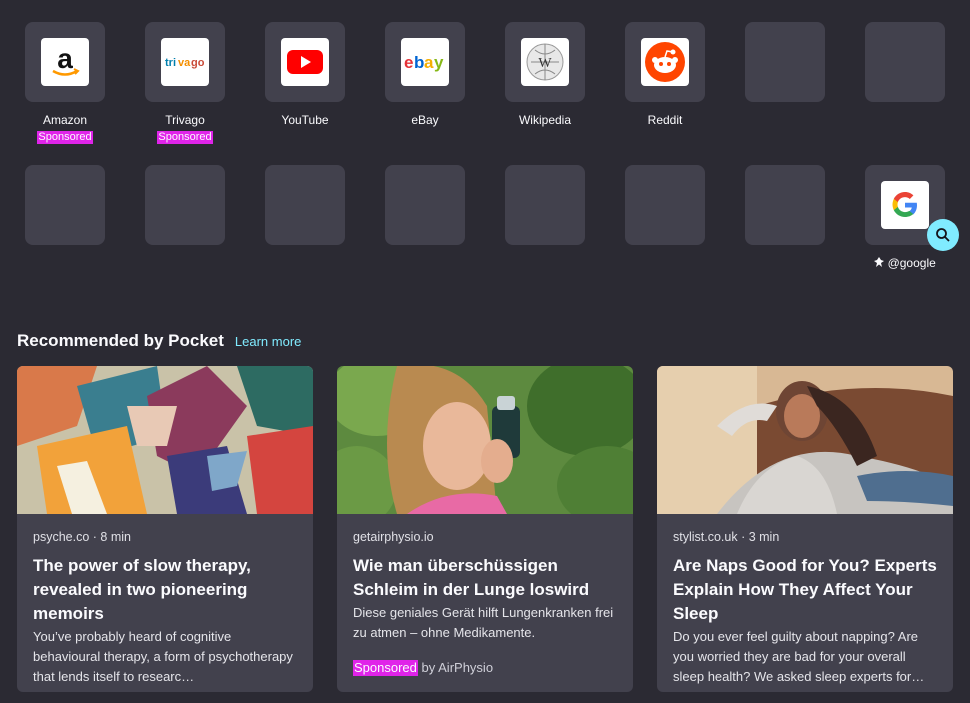  I want to click on site-title: Trivago, so click(185, 120).